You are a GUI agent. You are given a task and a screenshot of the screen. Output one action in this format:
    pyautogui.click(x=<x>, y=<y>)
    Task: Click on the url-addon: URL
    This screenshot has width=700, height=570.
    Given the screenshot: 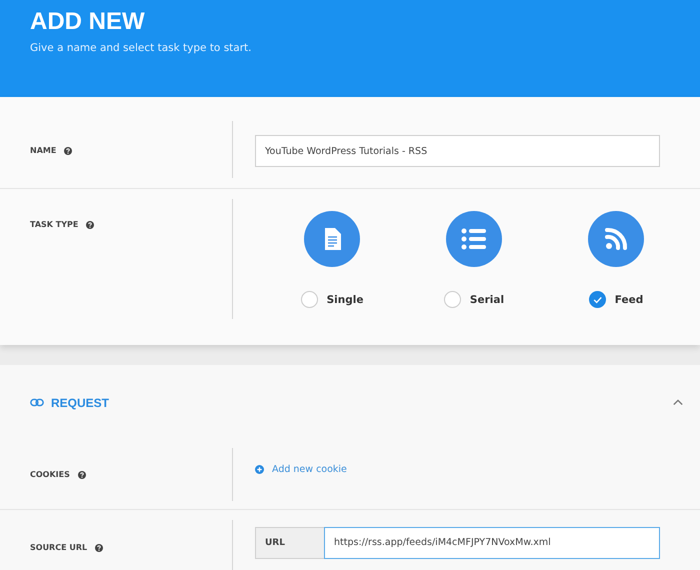 What is the action you would take?
    pyautogui.click(x=289, y=542)
    